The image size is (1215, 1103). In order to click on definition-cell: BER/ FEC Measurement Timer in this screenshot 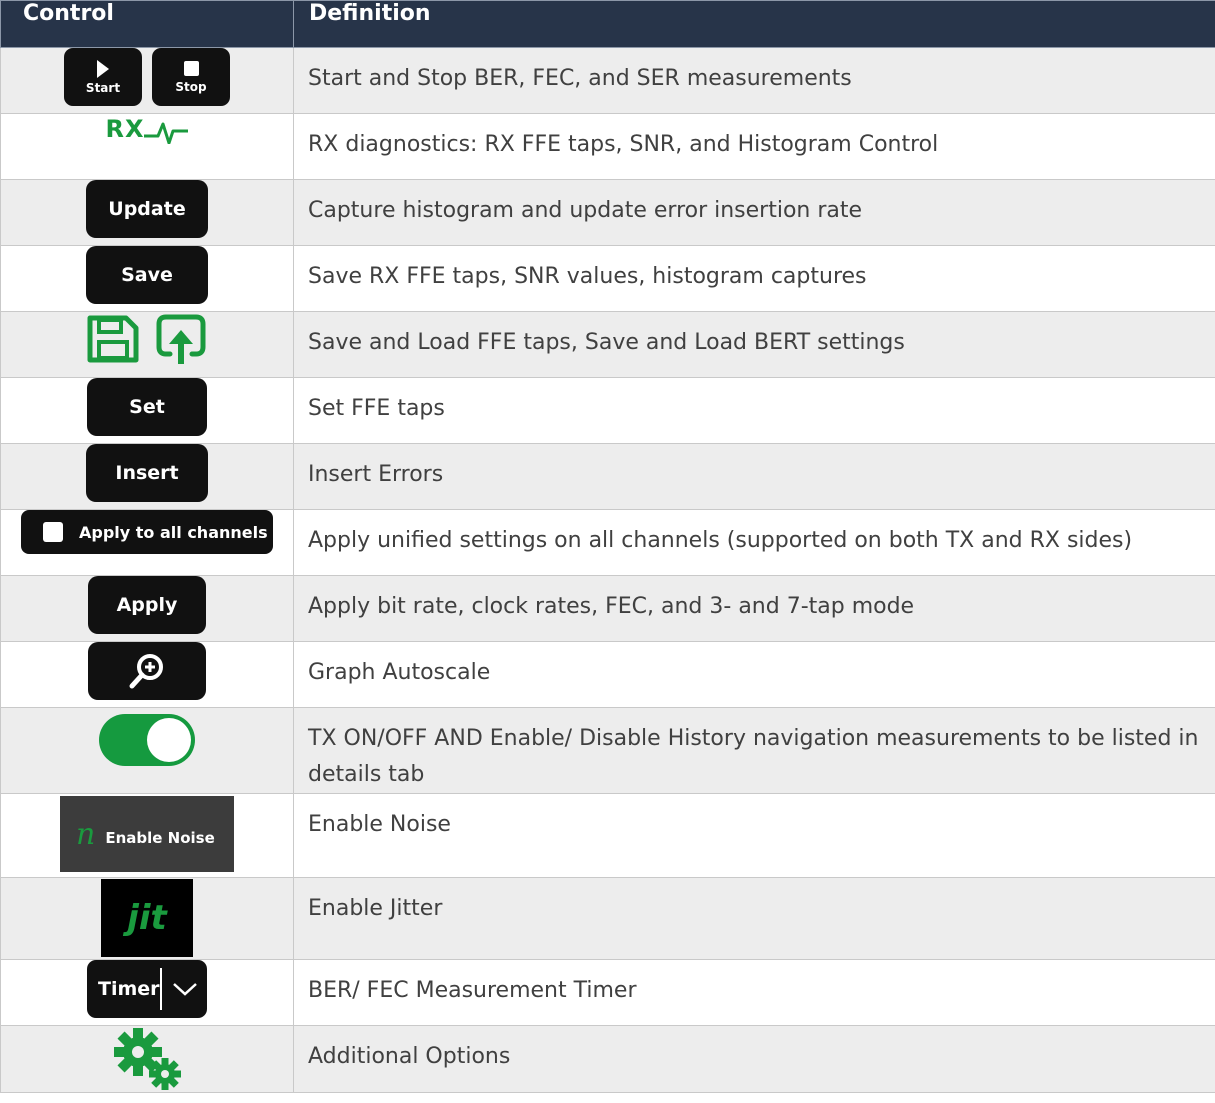, I will do `click(754, 992)`.